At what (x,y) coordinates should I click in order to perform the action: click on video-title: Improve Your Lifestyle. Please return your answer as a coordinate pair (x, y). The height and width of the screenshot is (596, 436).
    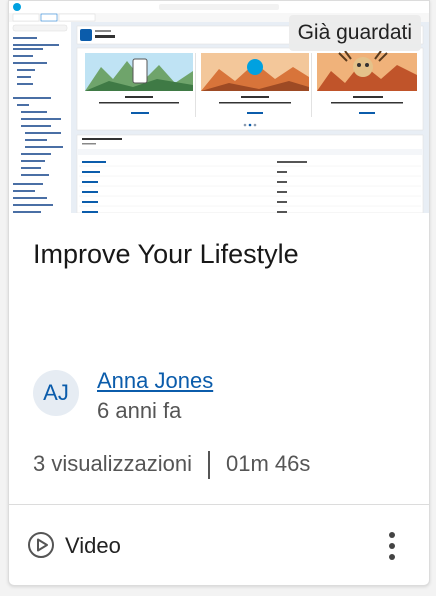
    Looking at the image, I should click on (166, 254).